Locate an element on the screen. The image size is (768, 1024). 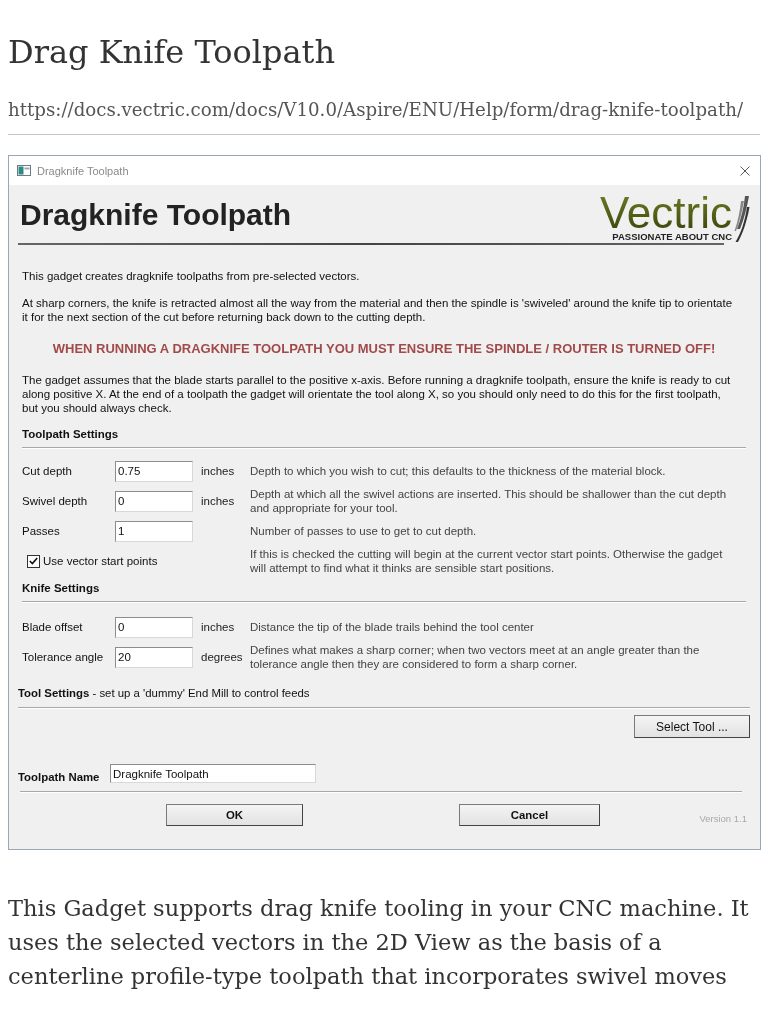
input-field: 0.75 is located at coordinates (154, 471).